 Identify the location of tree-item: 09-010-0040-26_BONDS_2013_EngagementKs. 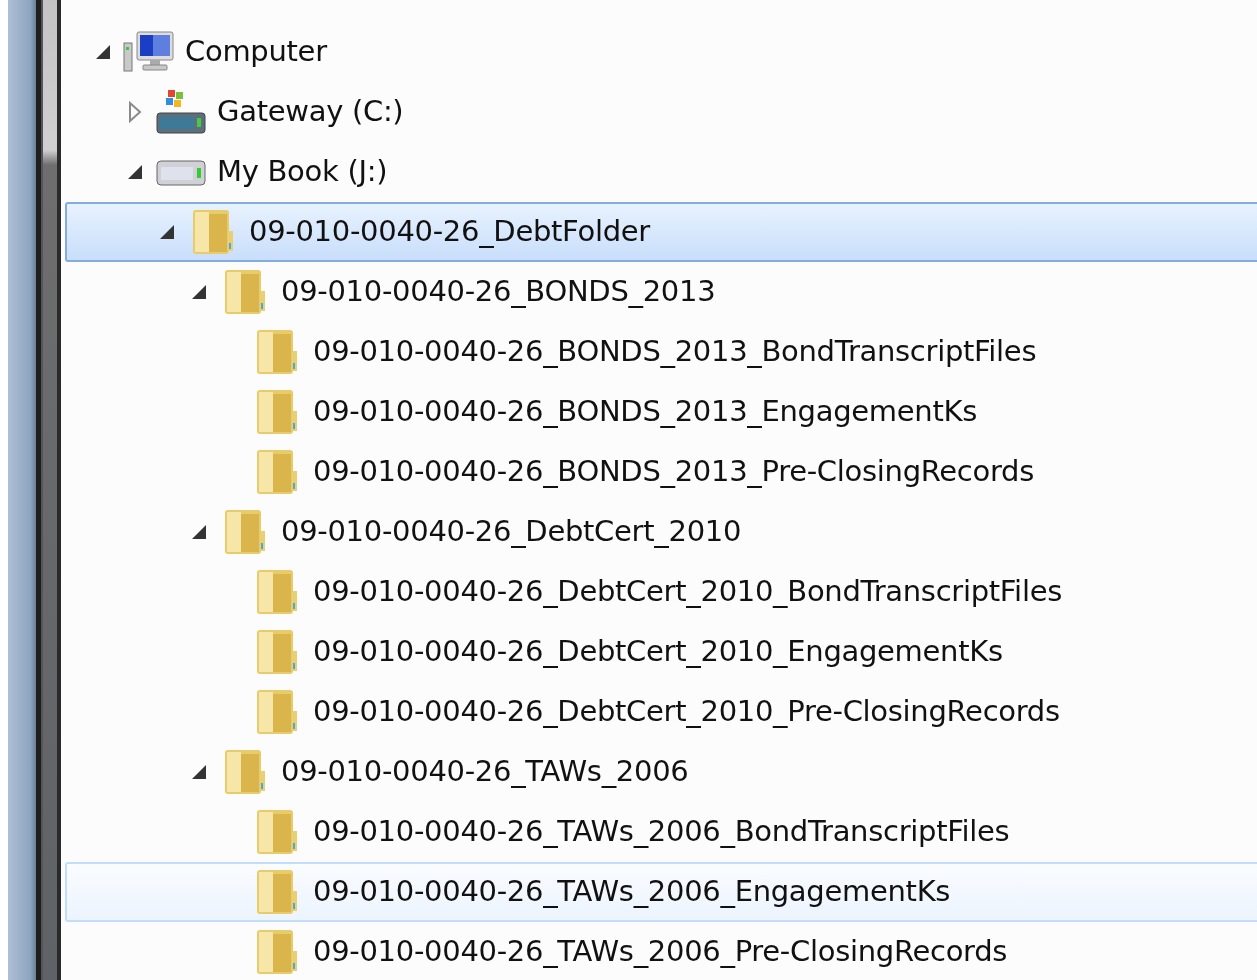
(661, 412).